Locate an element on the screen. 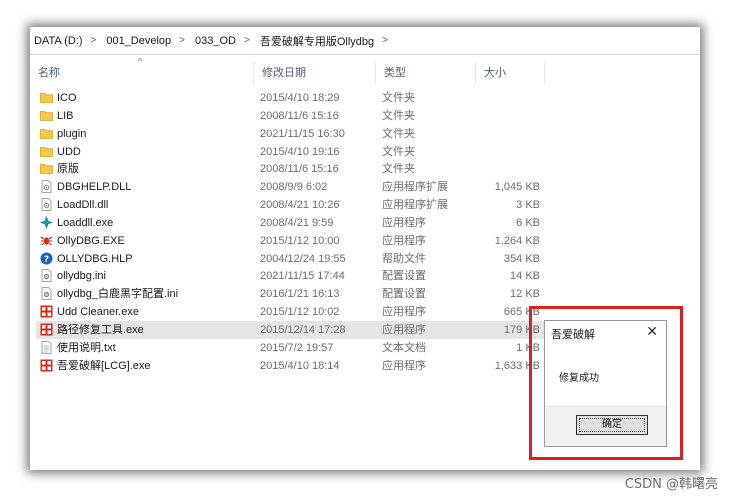  dialog-message: 修复成功 is located at coordinates (579, 378).